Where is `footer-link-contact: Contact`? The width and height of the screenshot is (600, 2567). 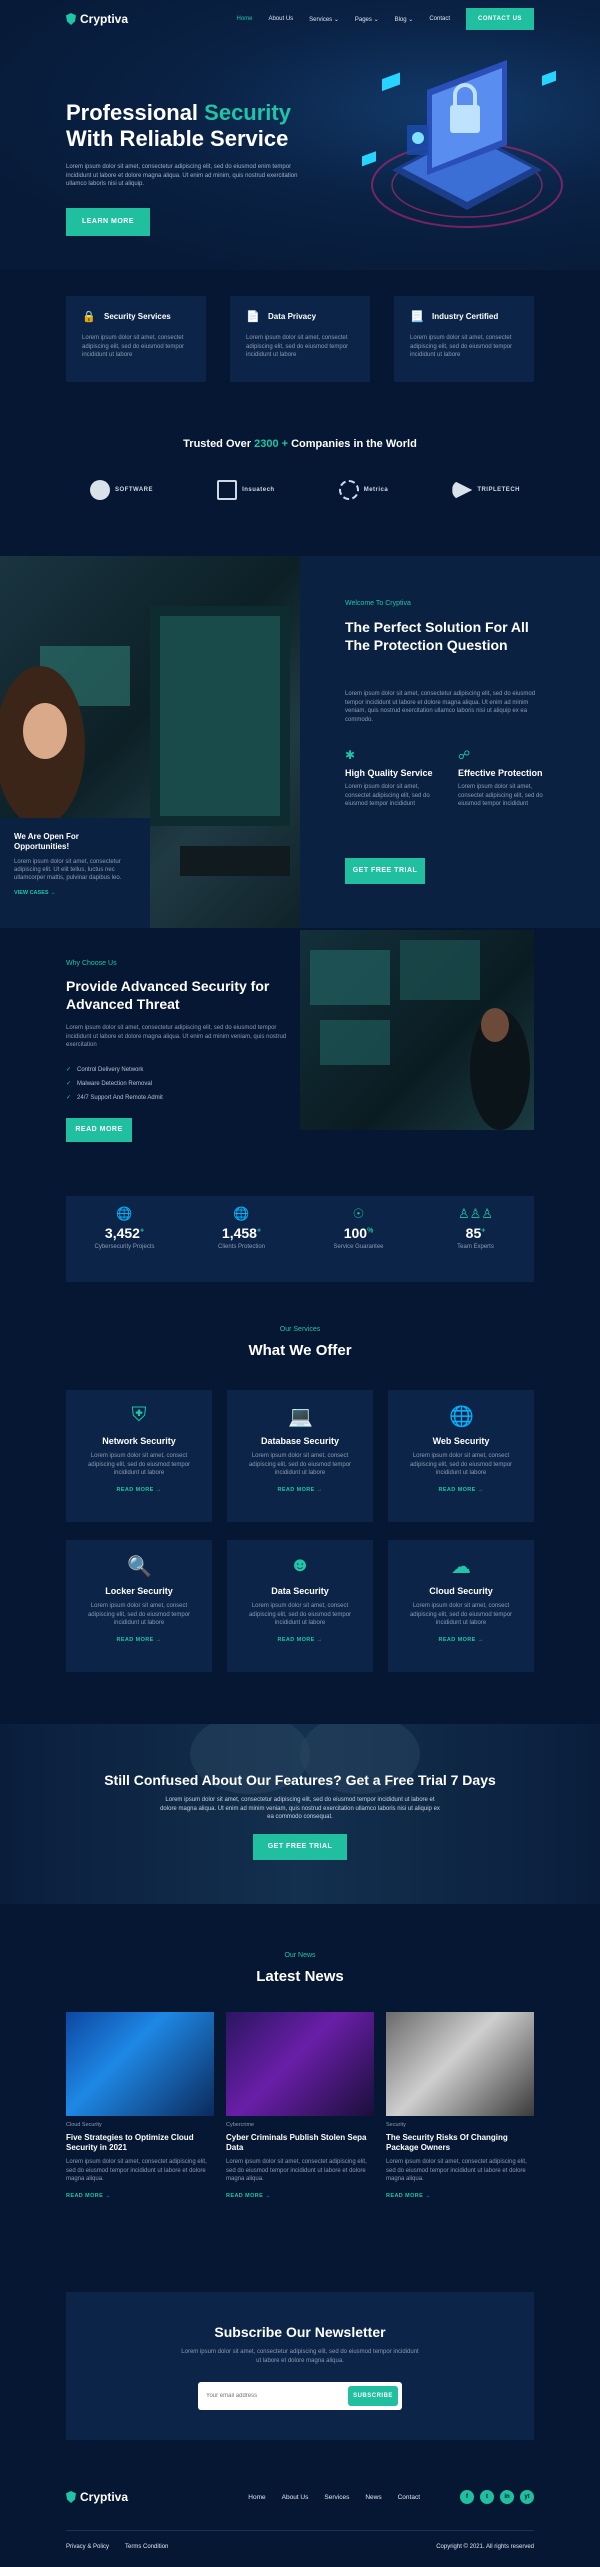
footer-link-contact: Contact is located at coordinates (409, 2497).